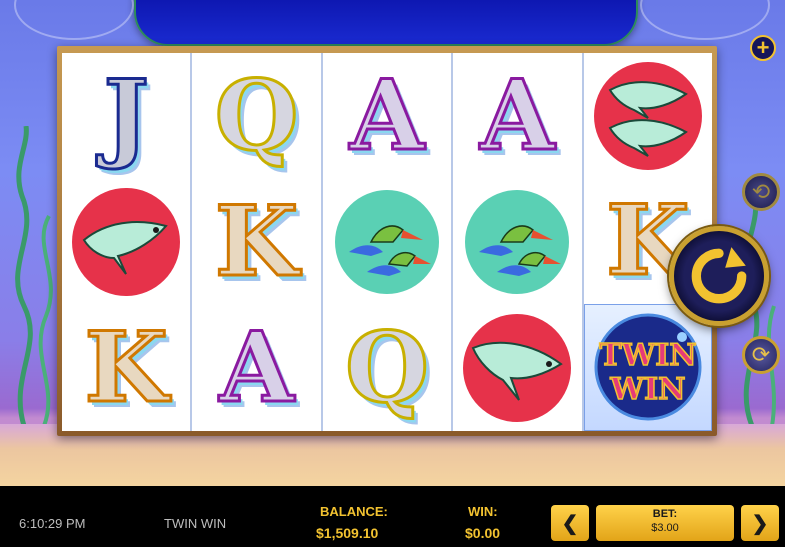  What do you see at coordinates (483, 511) in the screenshot?
I see `win-label: WIN:` at bounding box center [483, 511].